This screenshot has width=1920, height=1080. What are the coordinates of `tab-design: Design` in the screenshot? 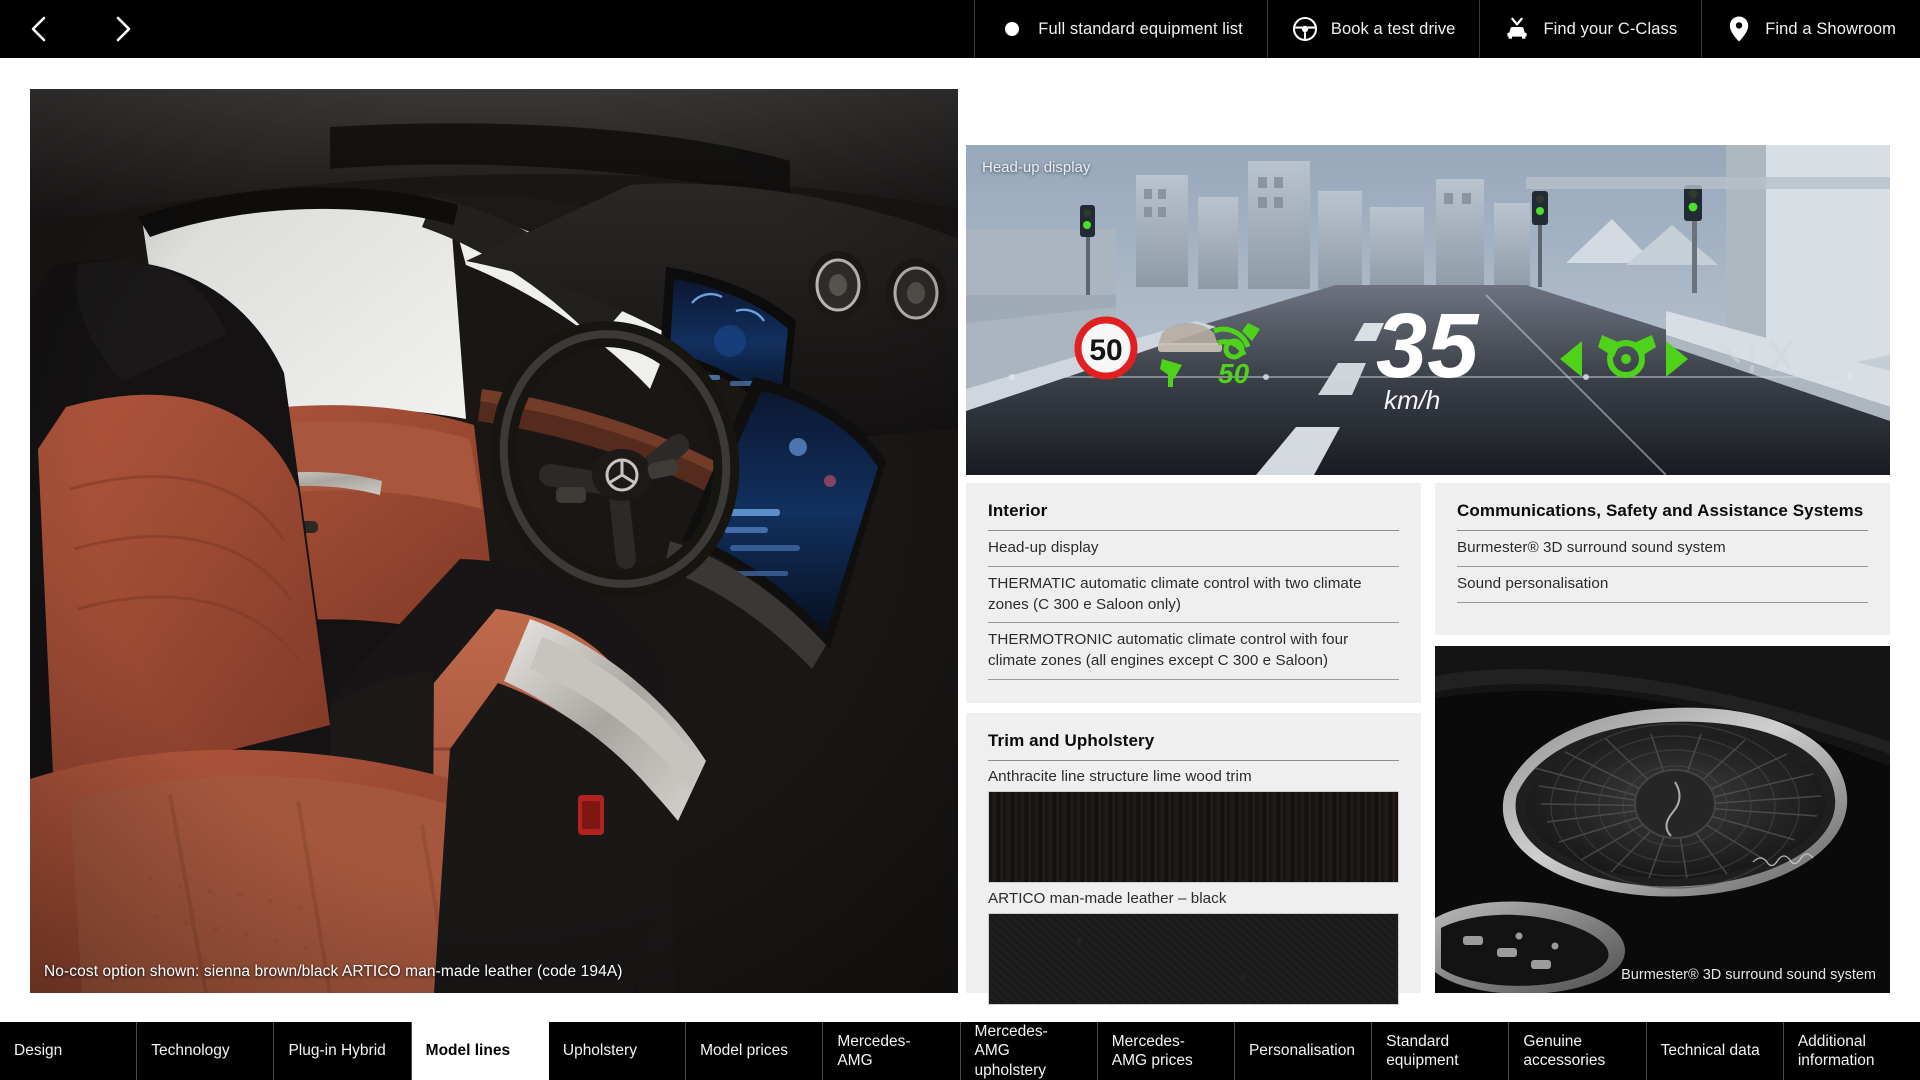 It's located at (69, 1051).